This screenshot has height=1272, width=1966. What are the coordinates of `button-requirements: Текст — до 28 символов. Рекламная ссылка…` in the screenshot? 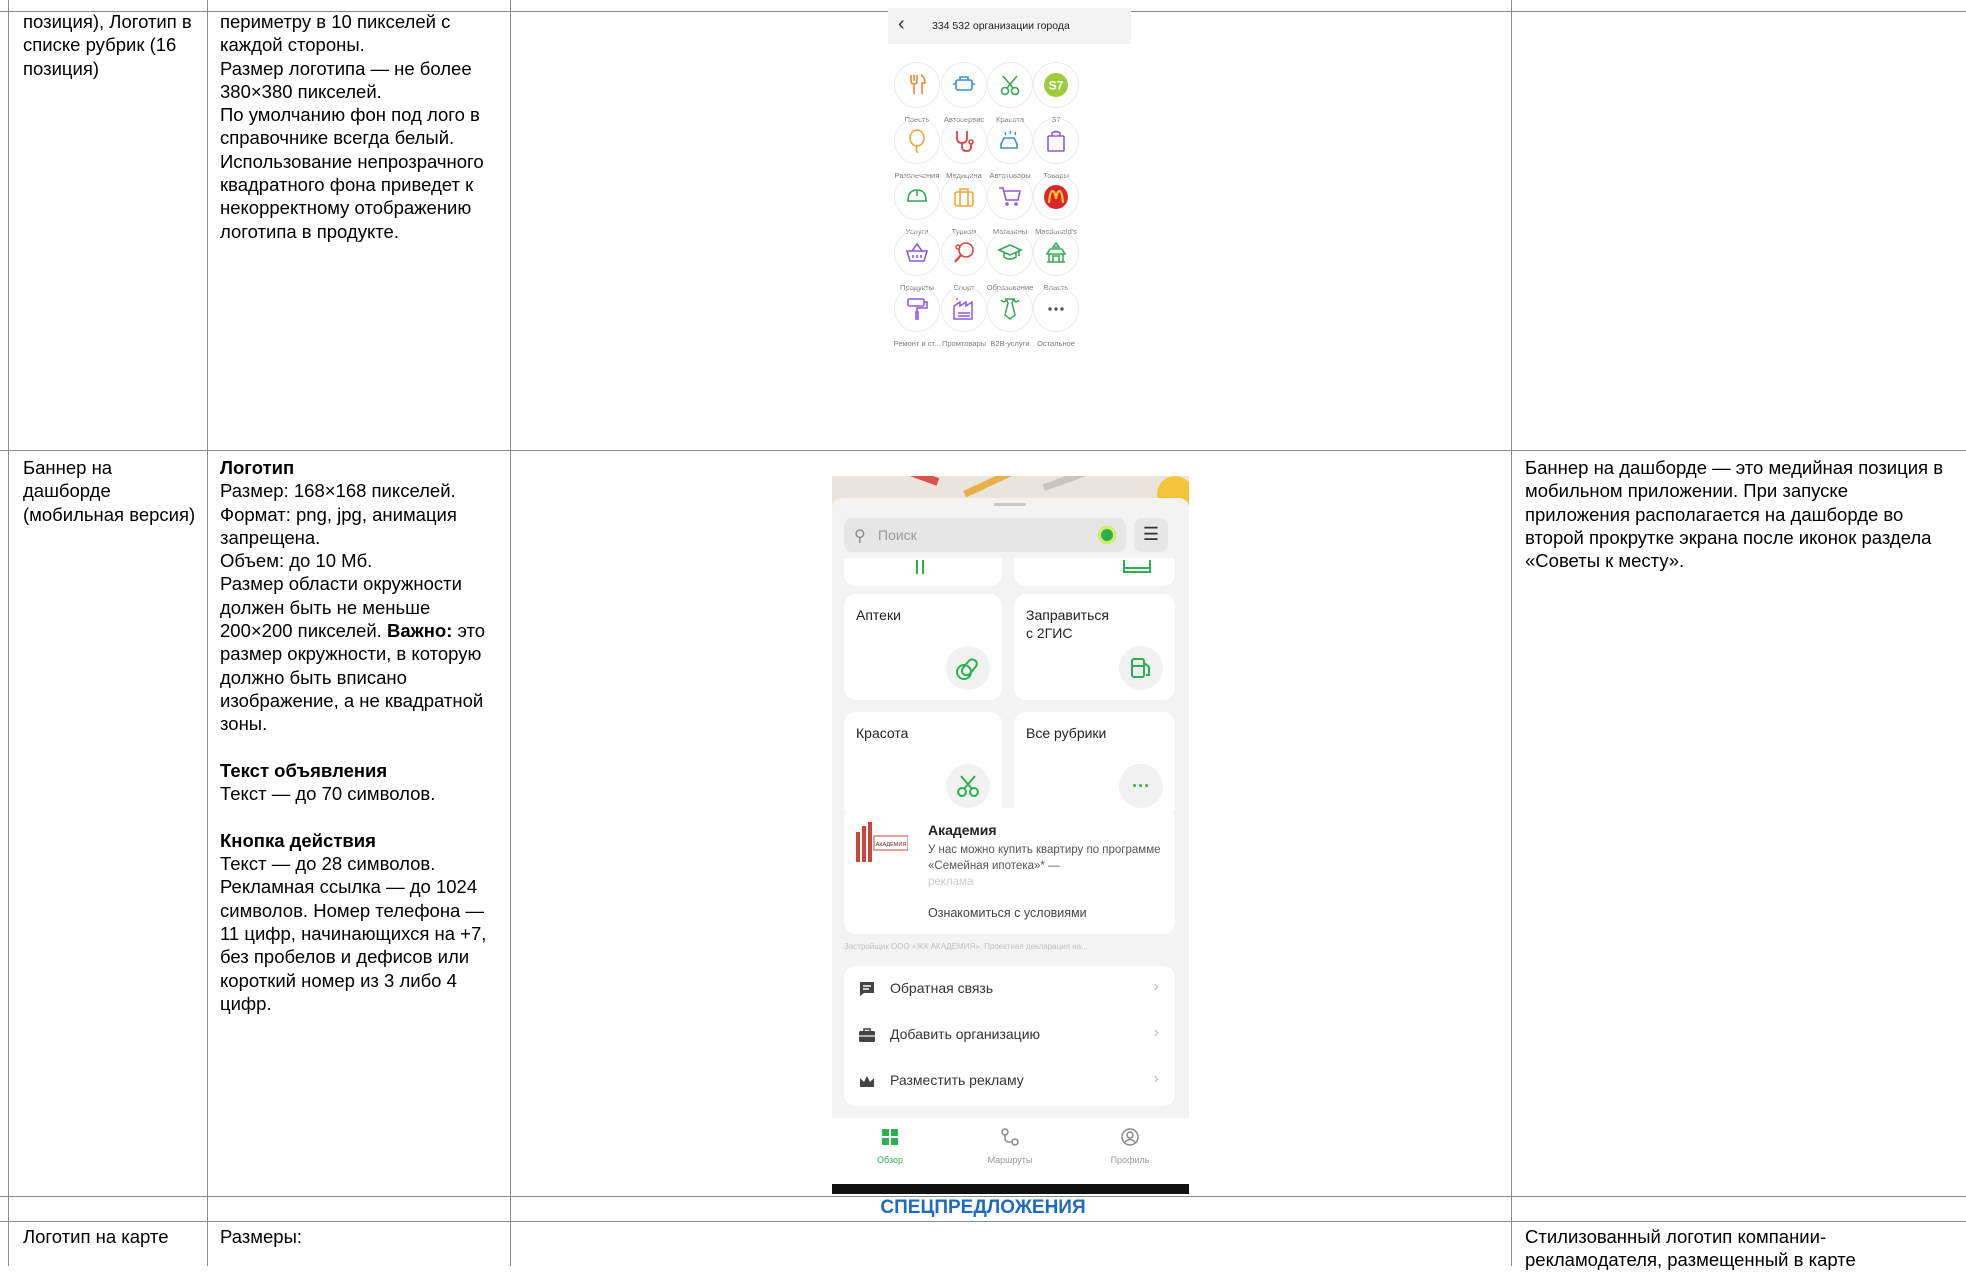 It's located at (353, 933).